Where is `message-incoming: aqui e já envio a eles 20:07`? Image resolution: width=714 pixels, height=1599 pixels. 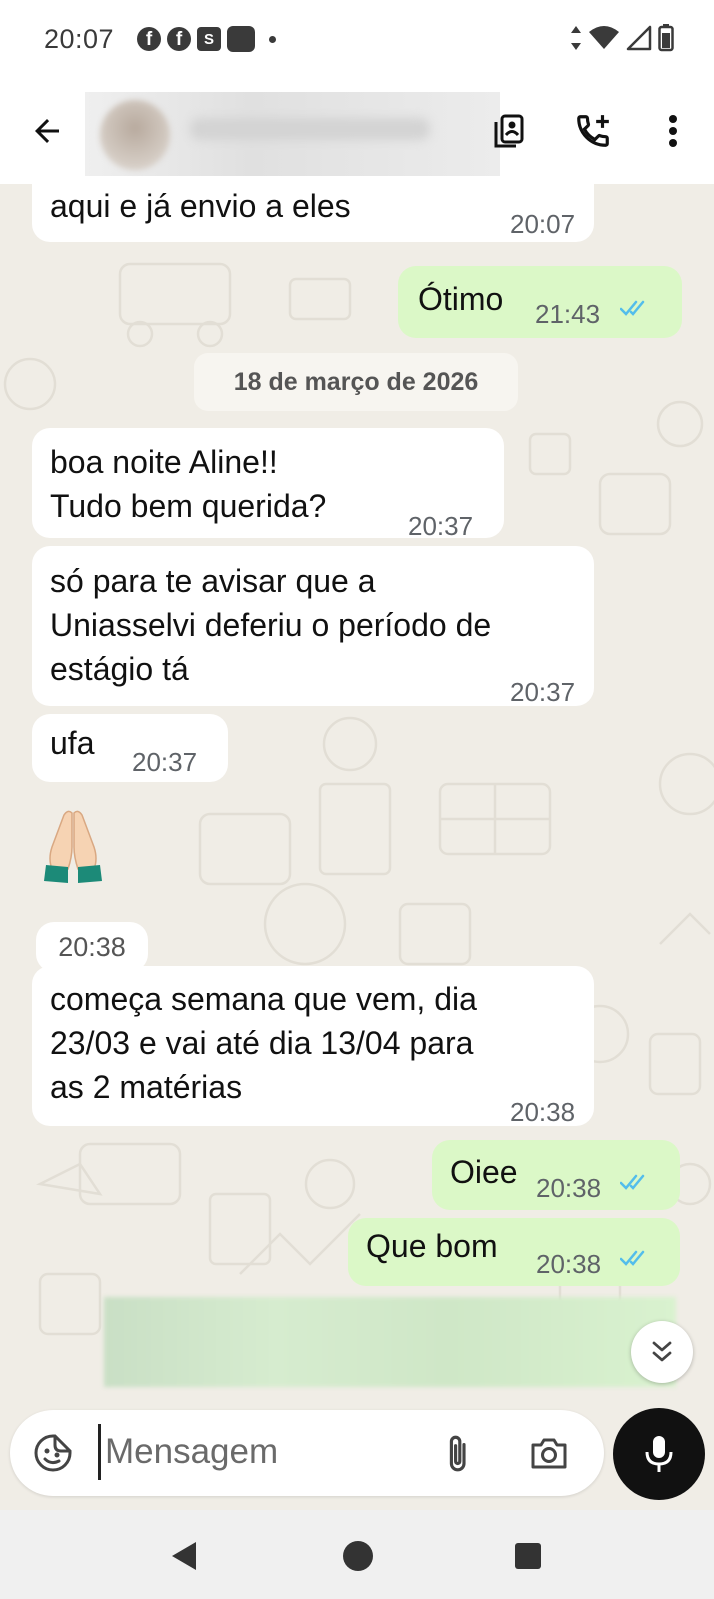
message-incoming: aqui e já envio a eles 20:07 is located at coordinates (313, 213).